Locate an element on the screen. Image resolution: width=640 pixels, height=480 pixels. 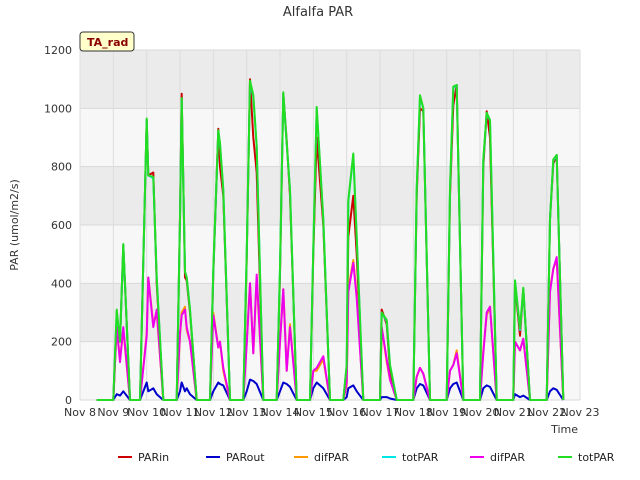
legend-item: PARin is located at coordinates (143, 457).